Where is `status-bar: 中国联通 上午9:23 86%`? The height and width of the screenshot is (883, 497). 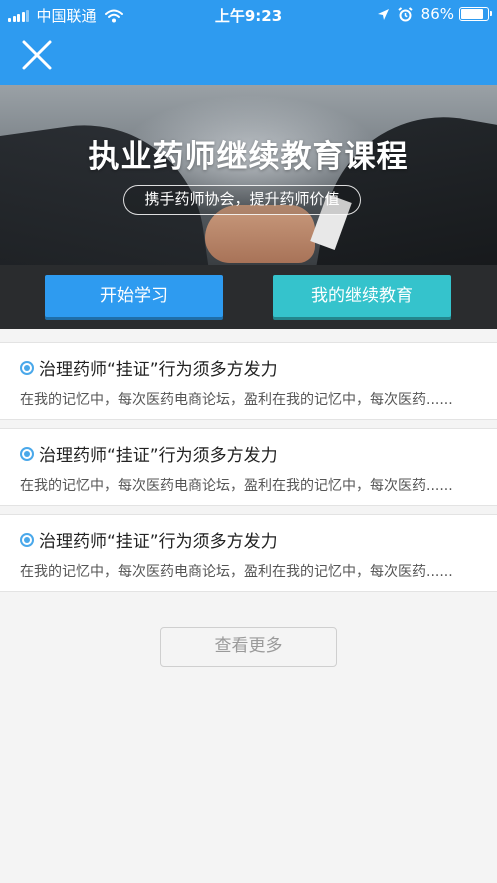
status-bar: 中国联通 上午9:23 86% is located at coordinates (248, 14).